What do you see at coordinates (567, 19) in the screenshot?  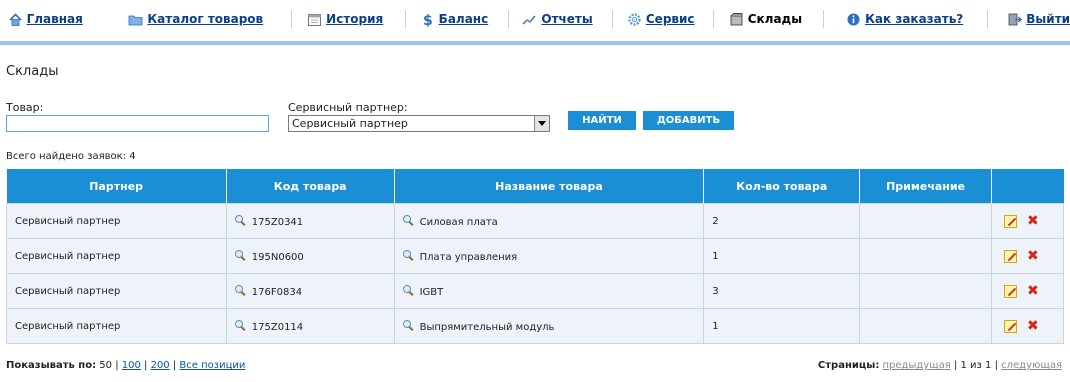 I see `nav-label: Отчеты` at bounding box center [567, 19].